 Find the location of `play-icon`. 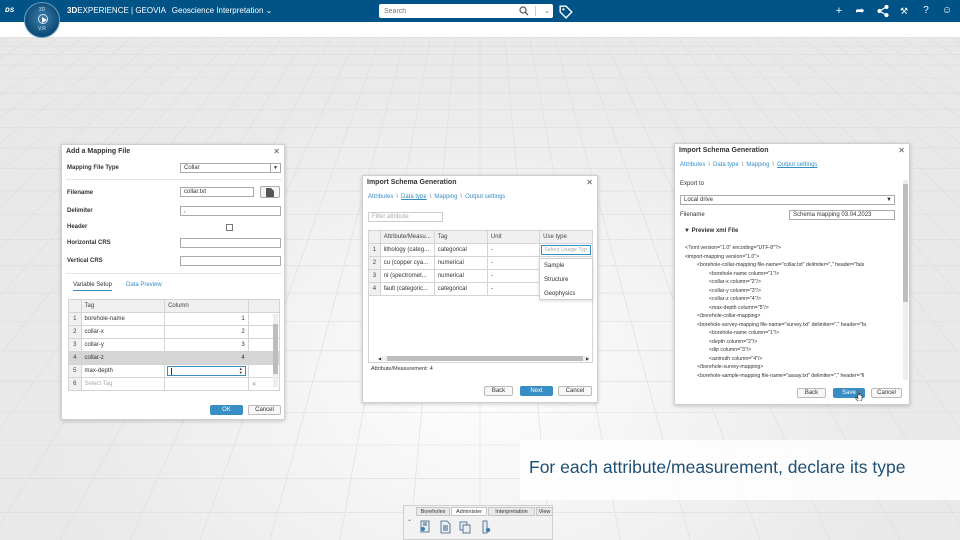

play-icon is located at coordinates (43, 19).